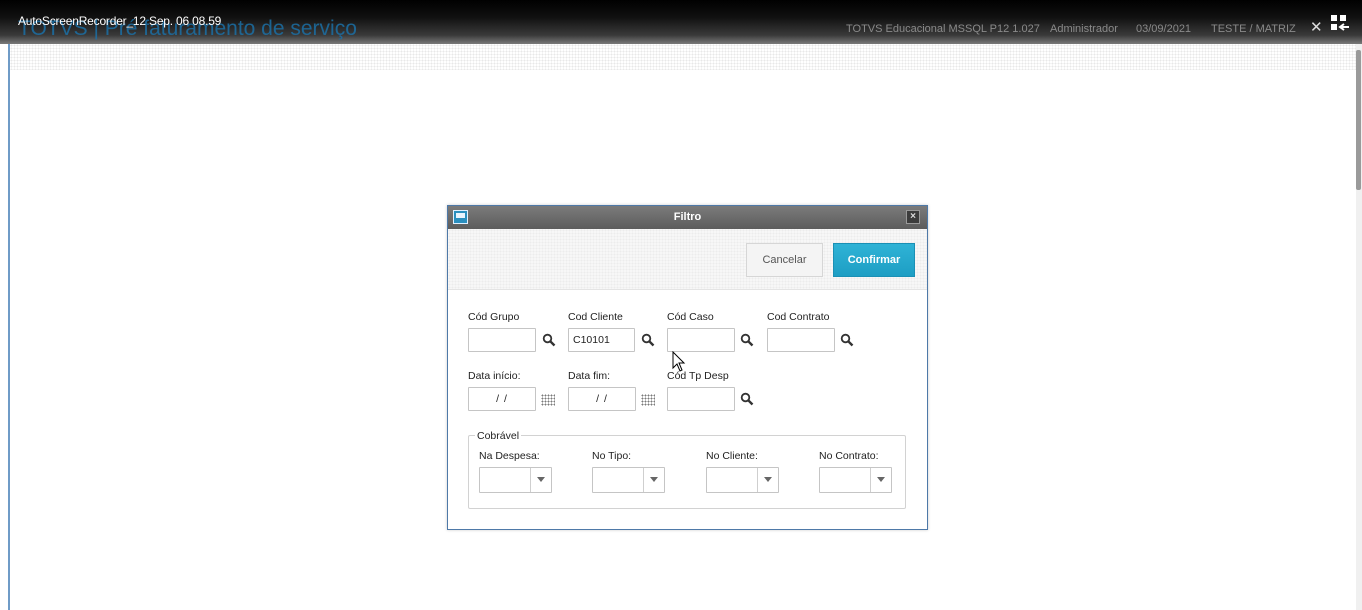 The height and width of the screenshot is (610, 1362). Describe the element at coordinates (690, 317) in the screenshot. I see `cod-caso-label: Cód Caso` at that location.